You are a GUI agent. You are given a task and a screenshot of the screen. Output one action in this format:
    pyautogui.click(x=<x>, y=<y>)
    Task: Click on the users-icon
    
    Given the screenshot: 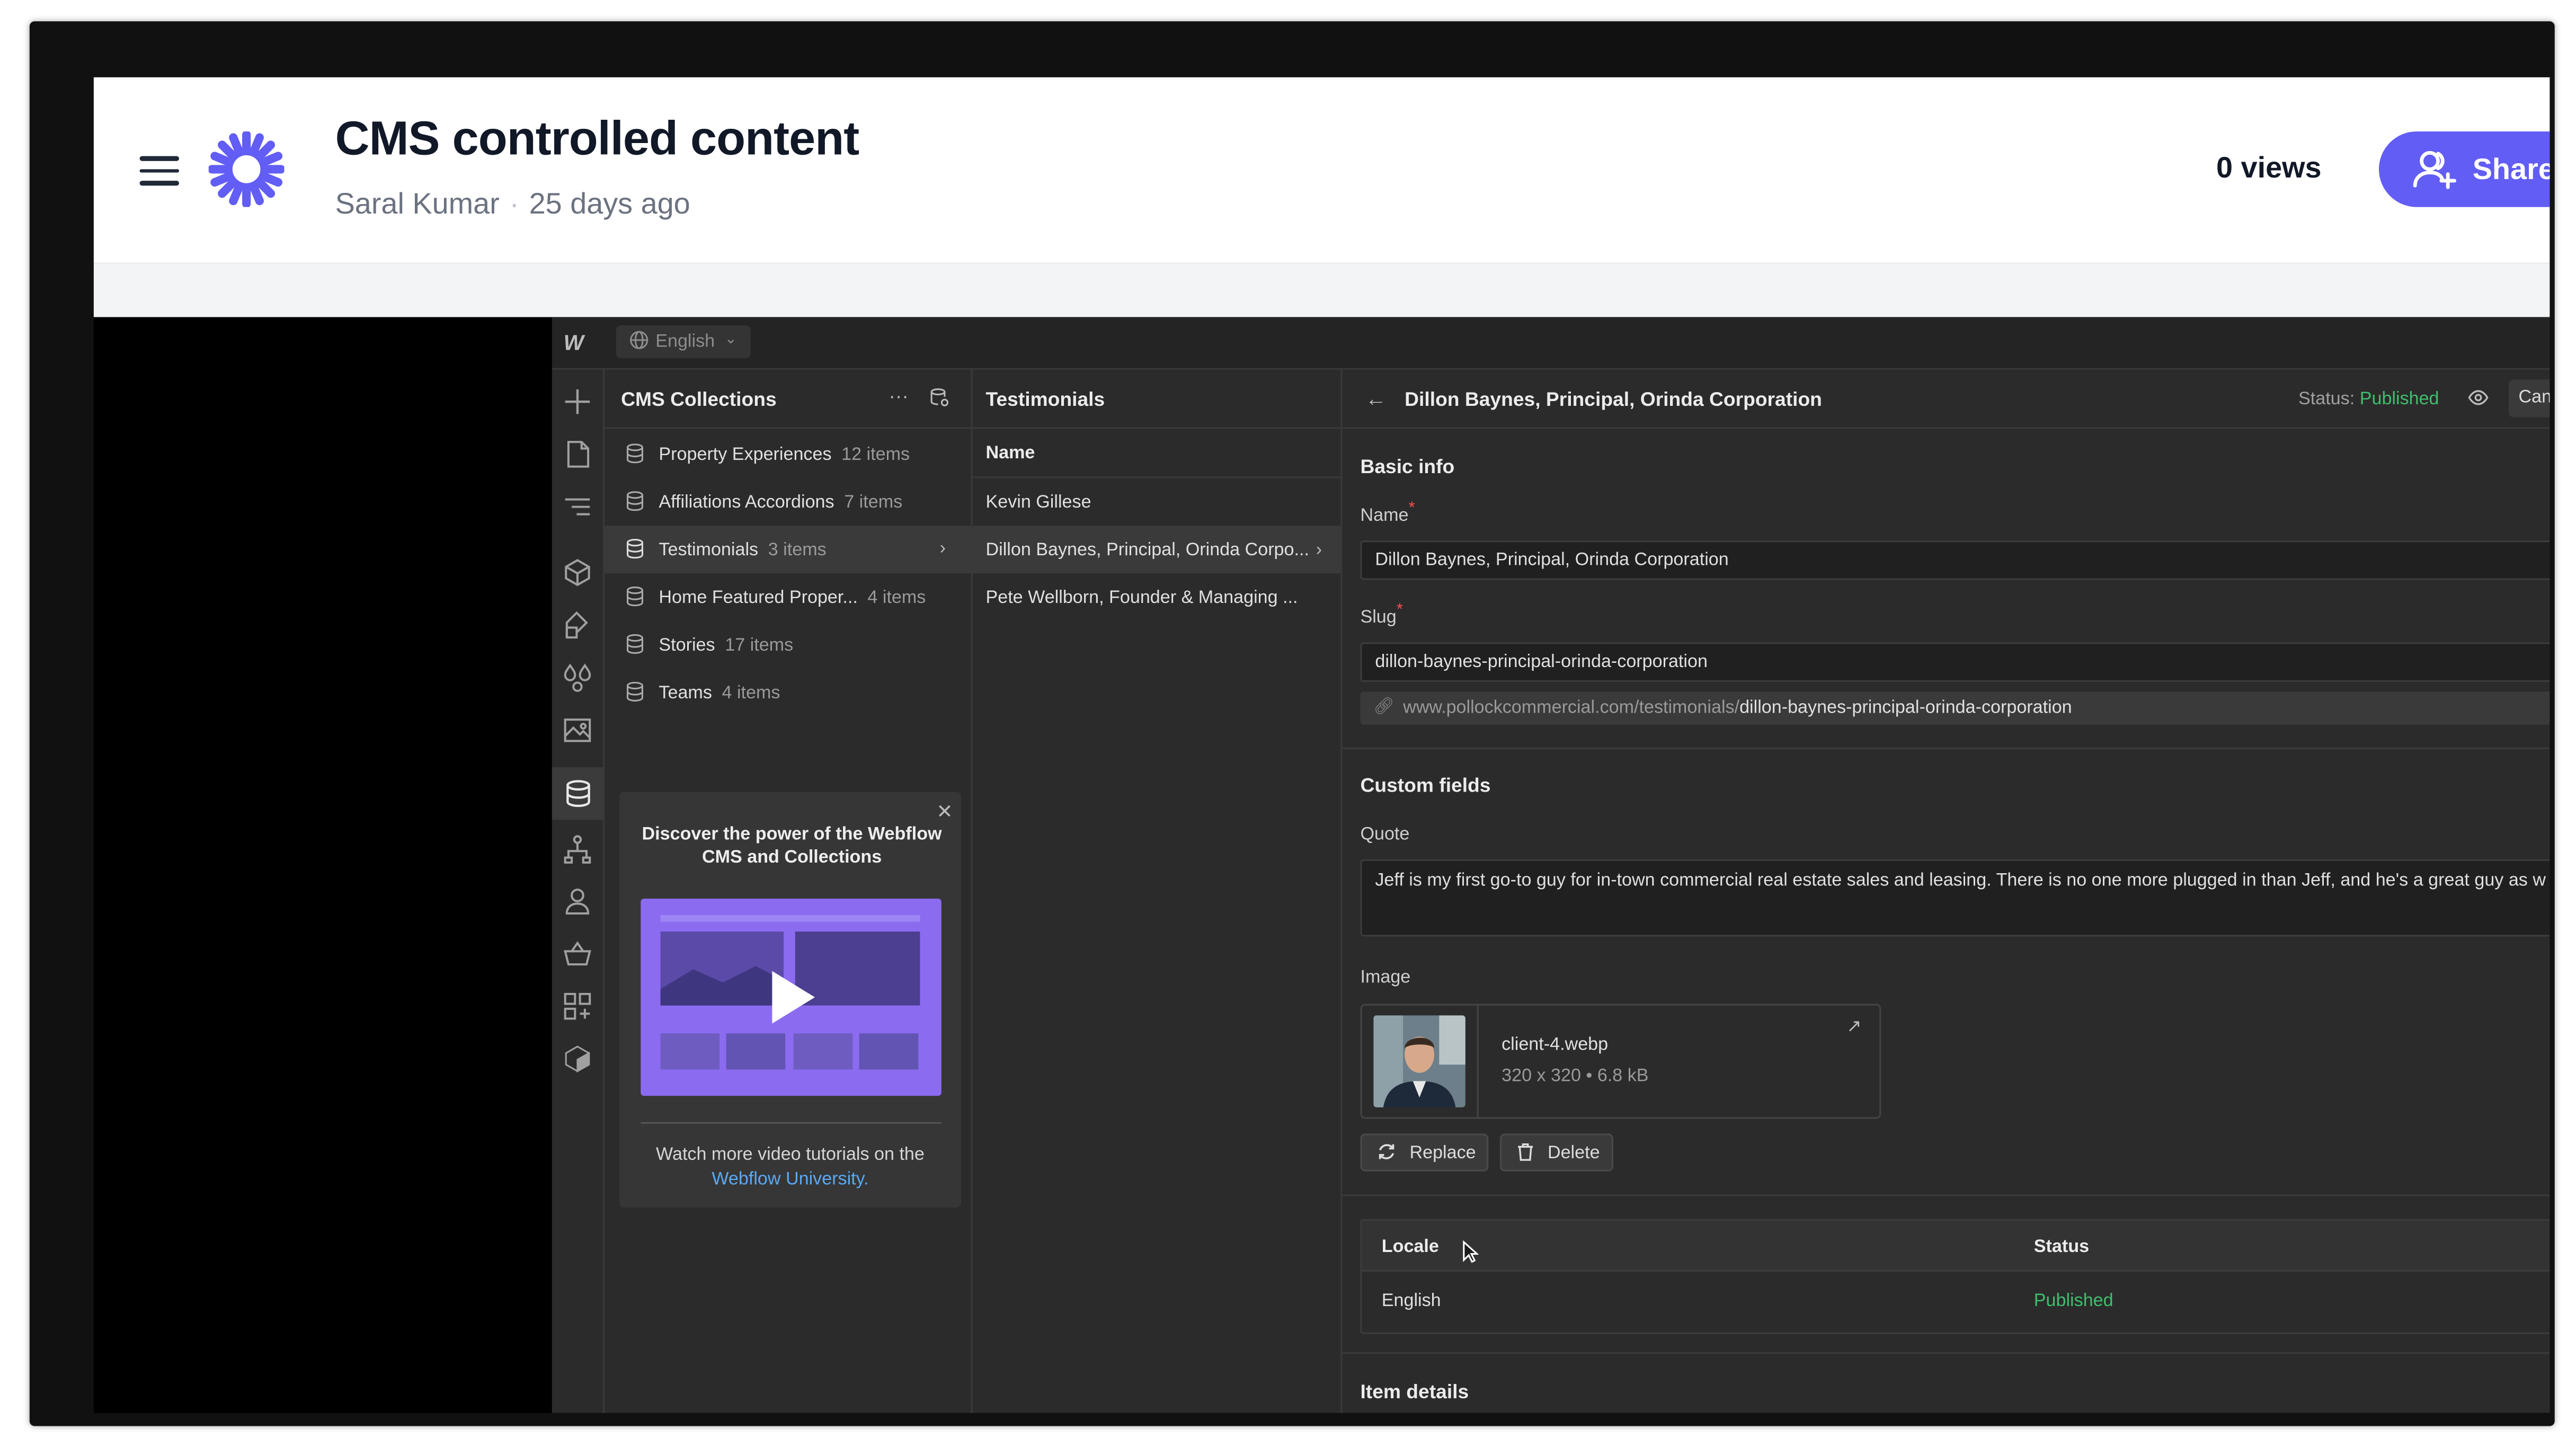 What is the action you would take?
    pyautogui.click(x=577, y=901)
    